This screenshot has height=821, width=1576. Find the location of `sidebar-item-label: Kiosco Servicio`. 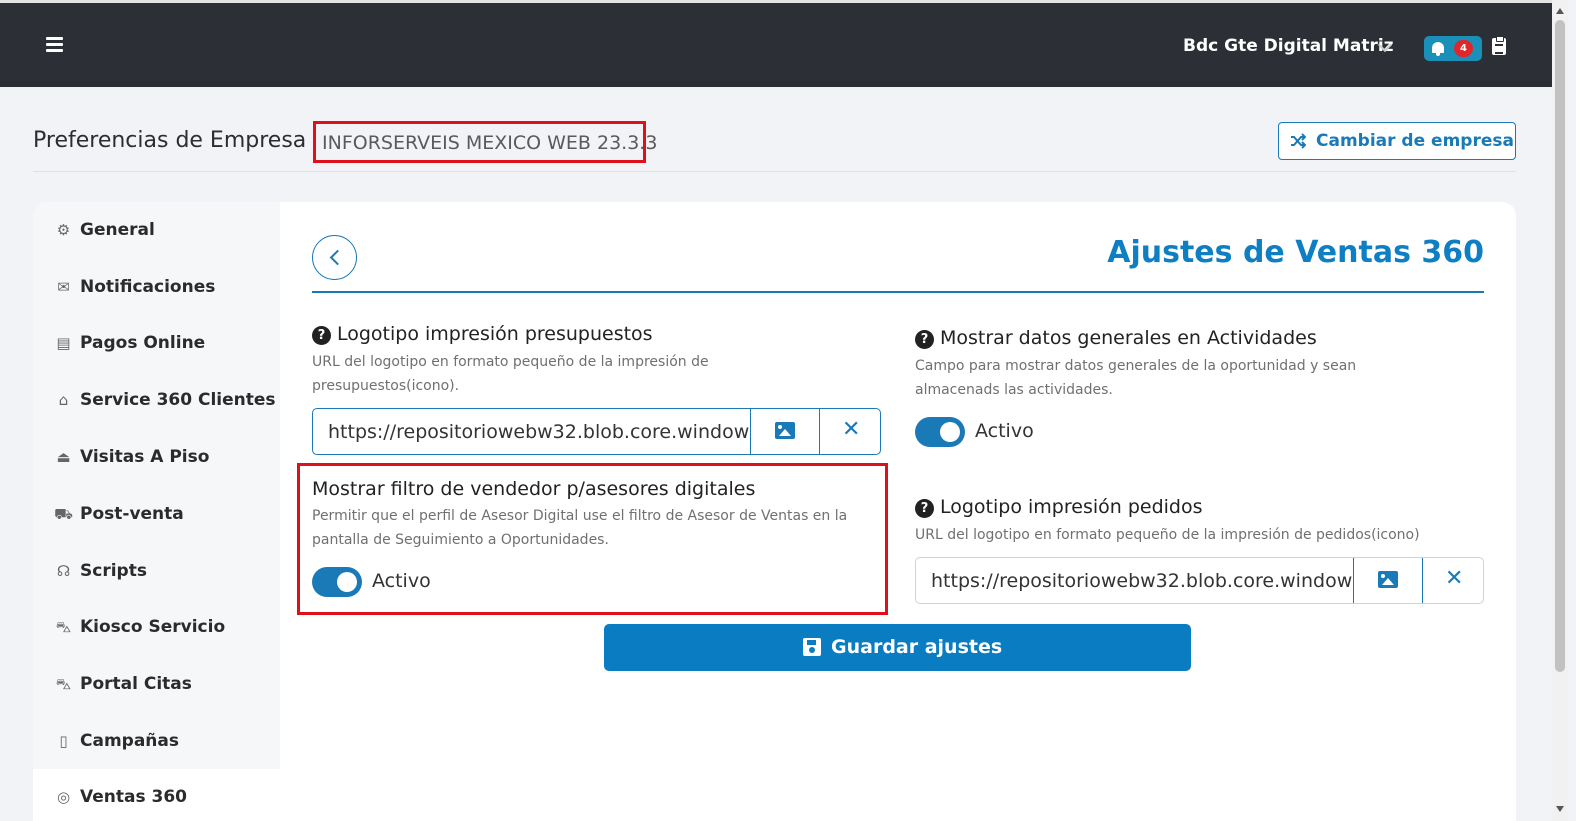

sidebar-item-label: Kiosco Servicio is located at coordinates (153, 627).